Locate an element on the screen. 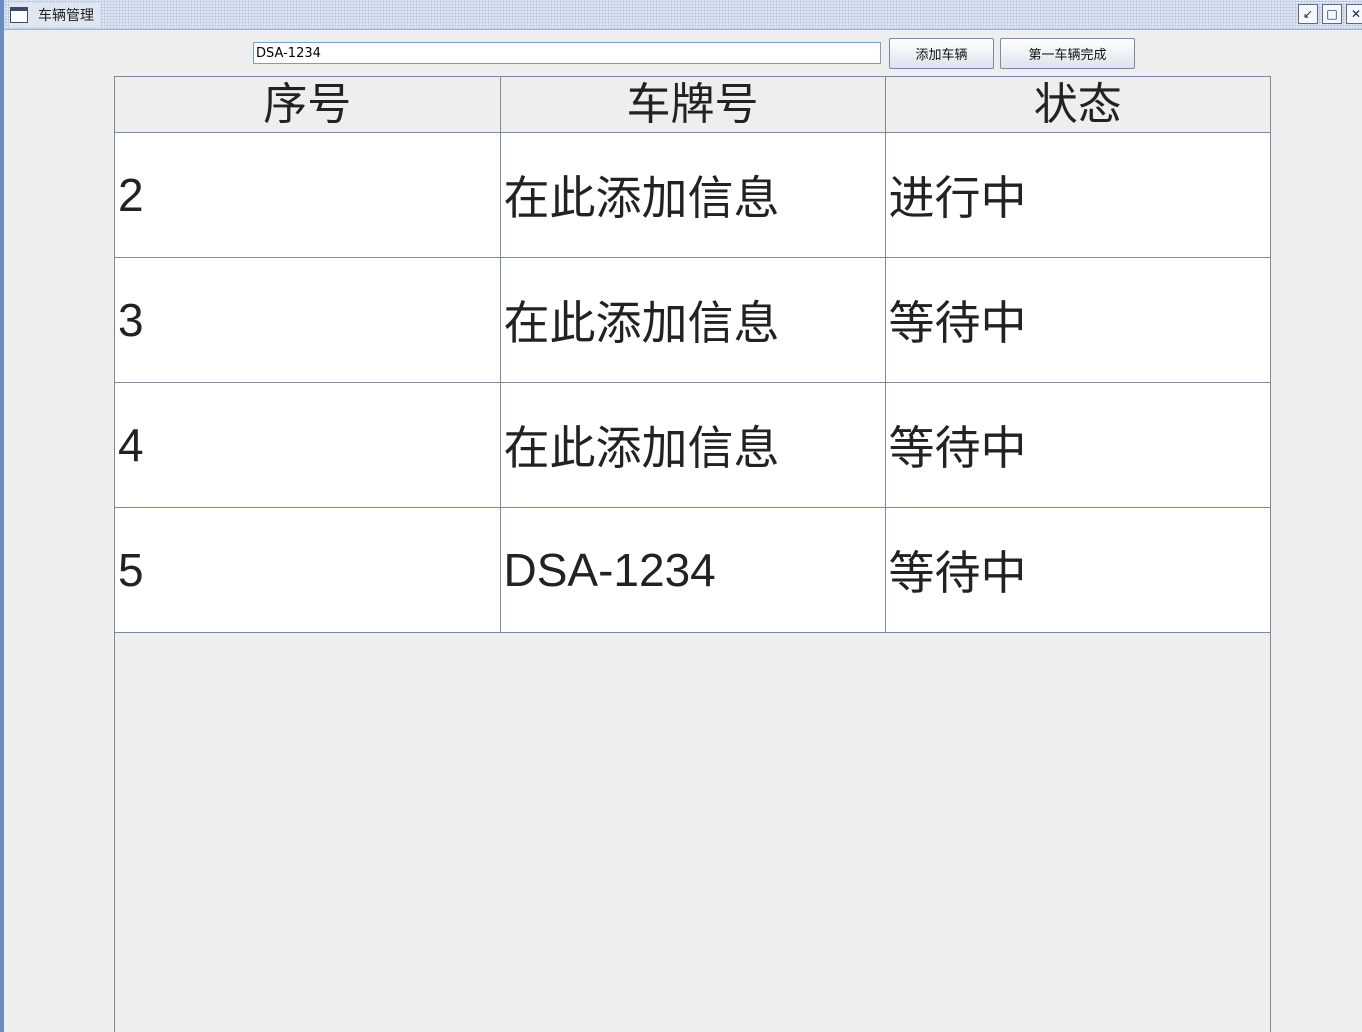  cell-index: 5 is located at coordinates (308, 570).